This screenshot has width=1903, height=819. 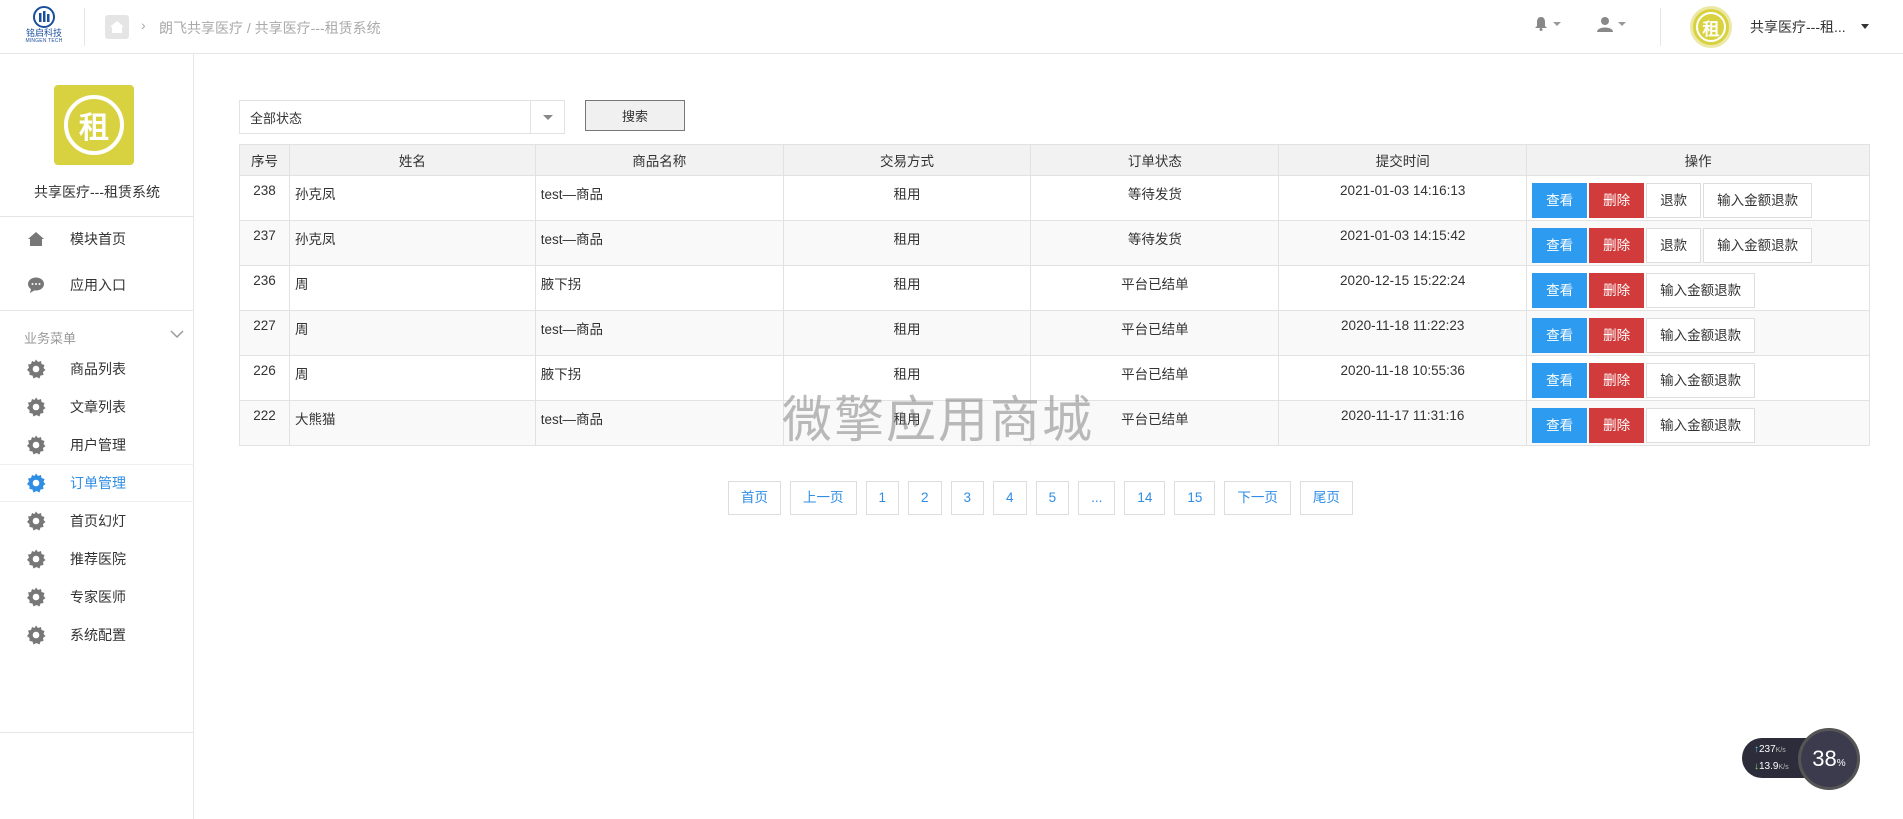 I want to click on brand-logo: 铭启科技 MINGEN TECH, so click(x=44, y=27).